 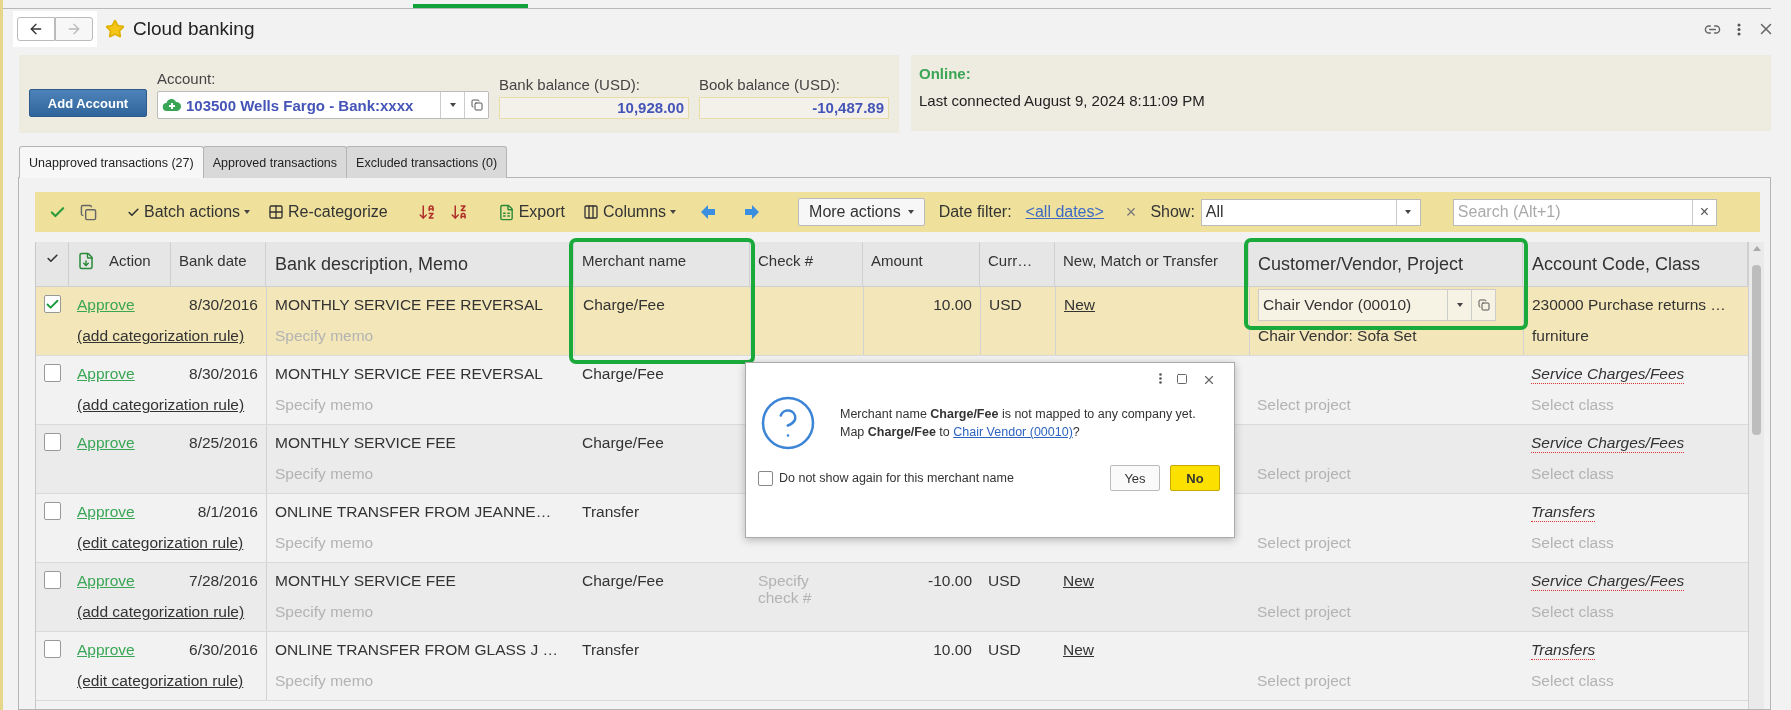 I want to click on bank-date: 8/1/2016, so click(x=227, y=512).